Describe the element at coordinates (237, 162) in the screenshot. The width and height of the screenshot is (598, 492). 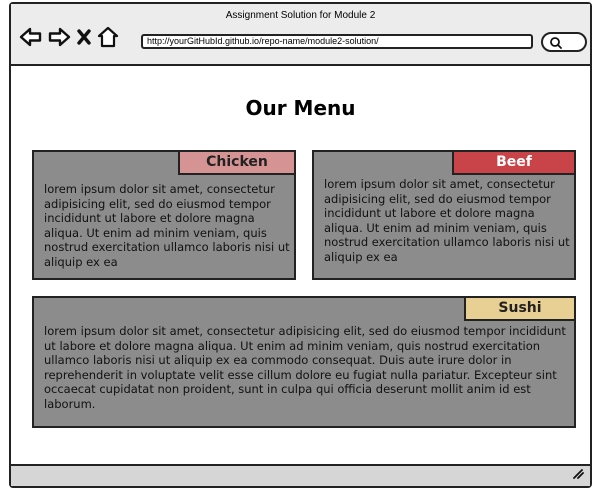
I see `section-label-chicken: Chicken` at that location.